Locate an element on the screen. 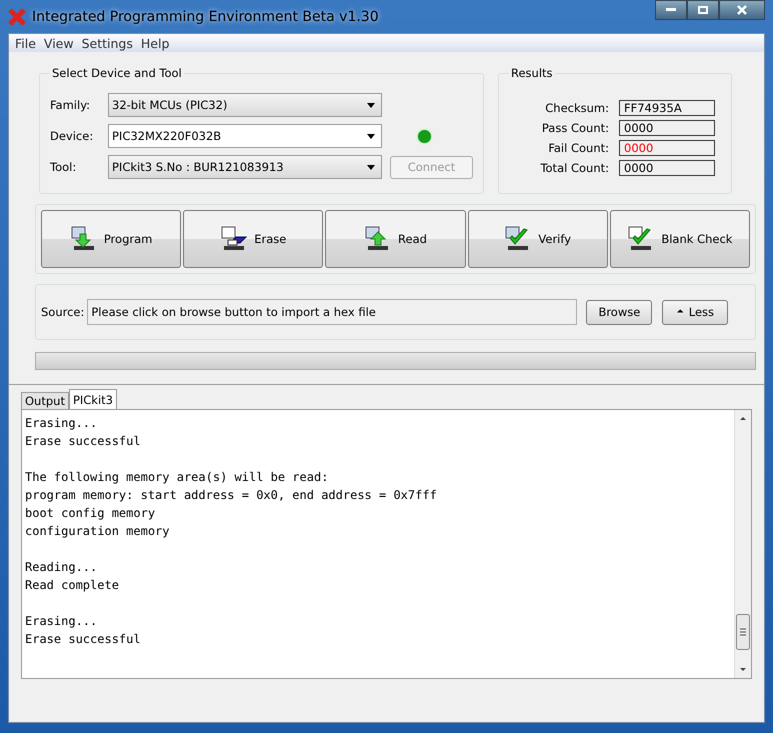 This screenshot has height=733, width=773. result-value: FF74935A is located at coordinates (667, 108).